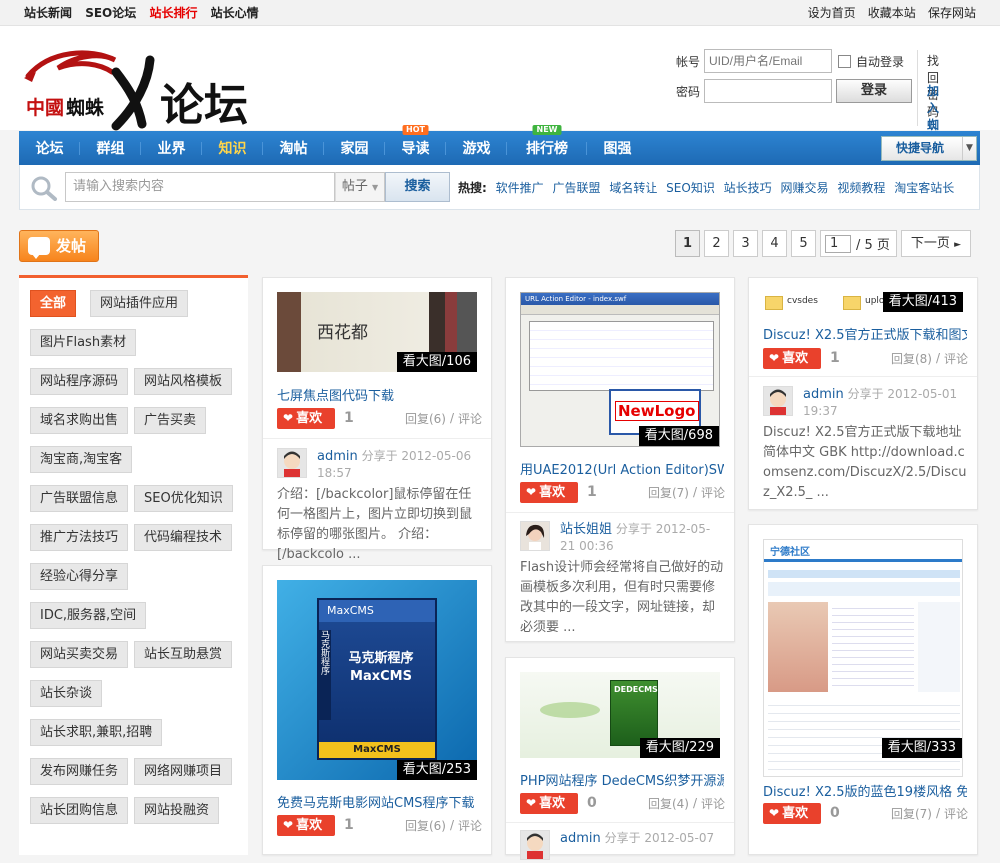 This screenshot has width=1000, height=863. I want to click on post-title: 用UAE2012(Url Action Editor)SWF修, so click(622, 468).